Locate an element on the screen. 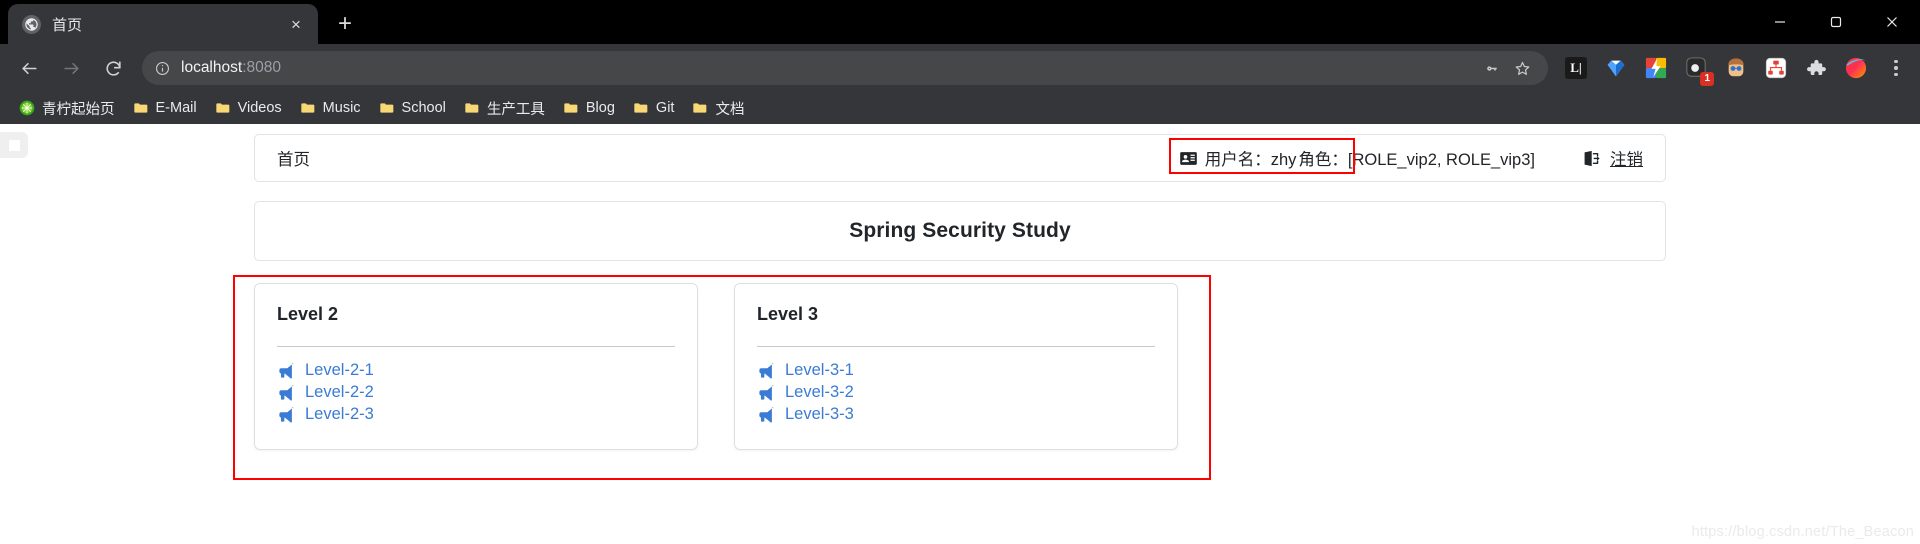 The image size is (1920, 544). link-label: Level-3-2 is located at coordinates (819, 391).